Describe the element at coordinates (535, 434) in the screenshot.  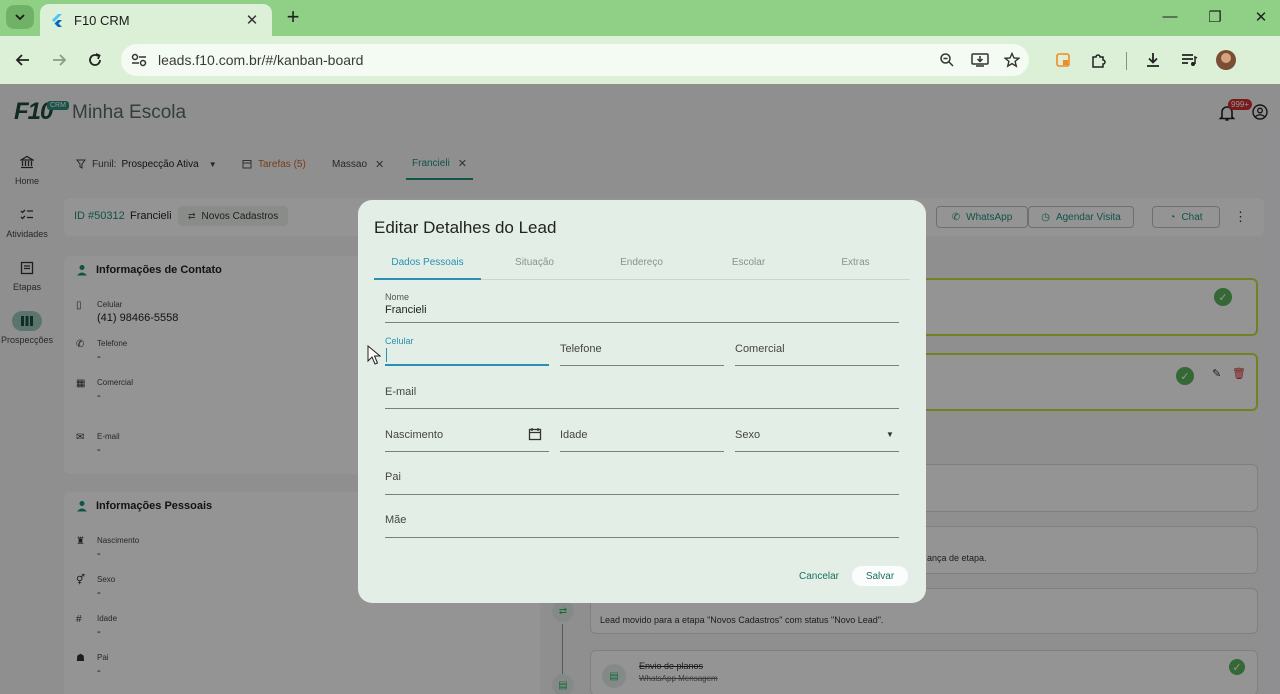
I see `calendar-icon` at that location.